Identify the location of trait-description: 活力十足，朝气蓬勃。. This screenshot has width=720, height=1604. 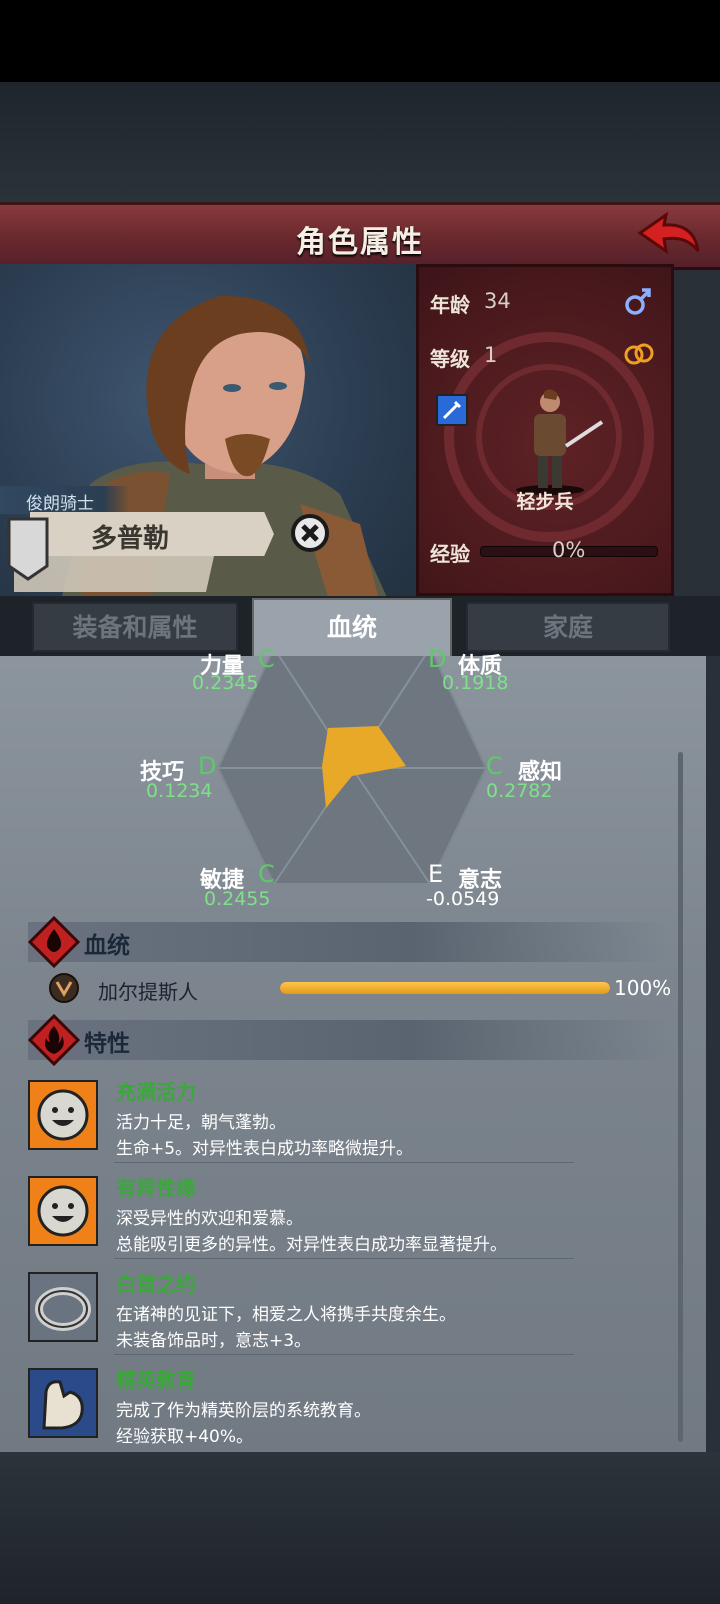
(201, 1123).